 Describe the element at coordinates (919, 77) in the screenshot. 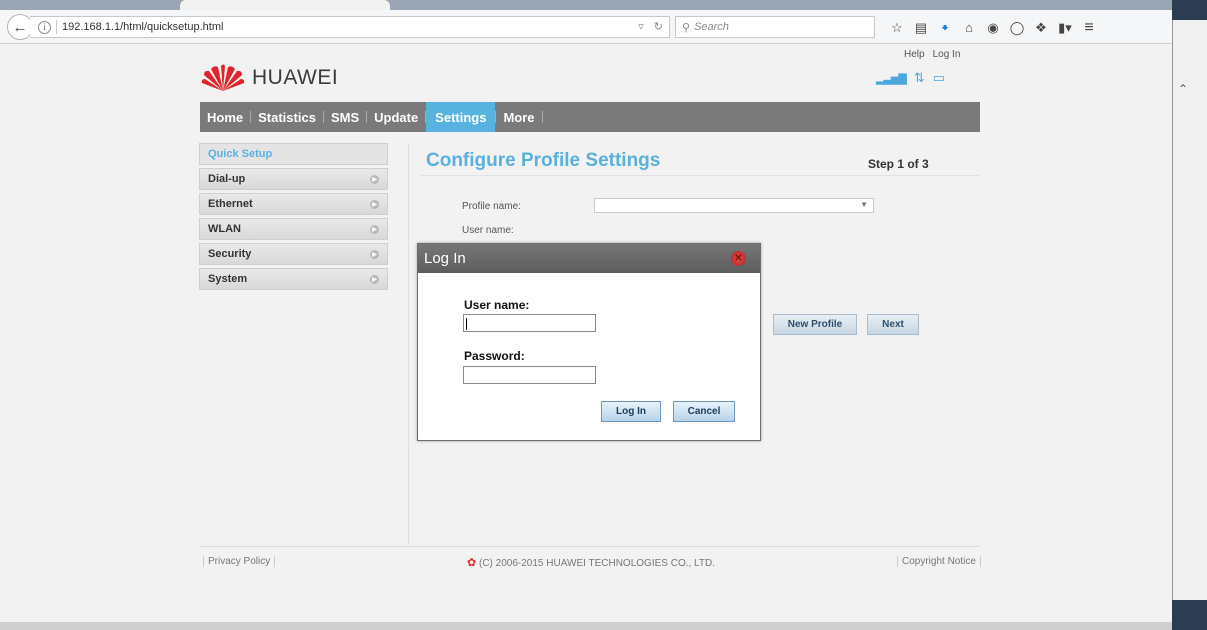

I see `data-transfer-icon: ⇅` at that location.